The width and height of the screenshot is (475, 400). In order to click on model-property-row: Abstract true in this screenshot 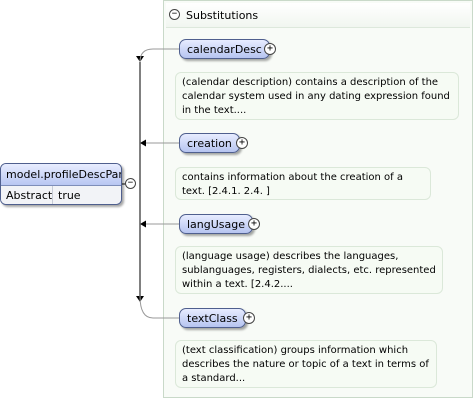, I will do `click(61, 195)`.